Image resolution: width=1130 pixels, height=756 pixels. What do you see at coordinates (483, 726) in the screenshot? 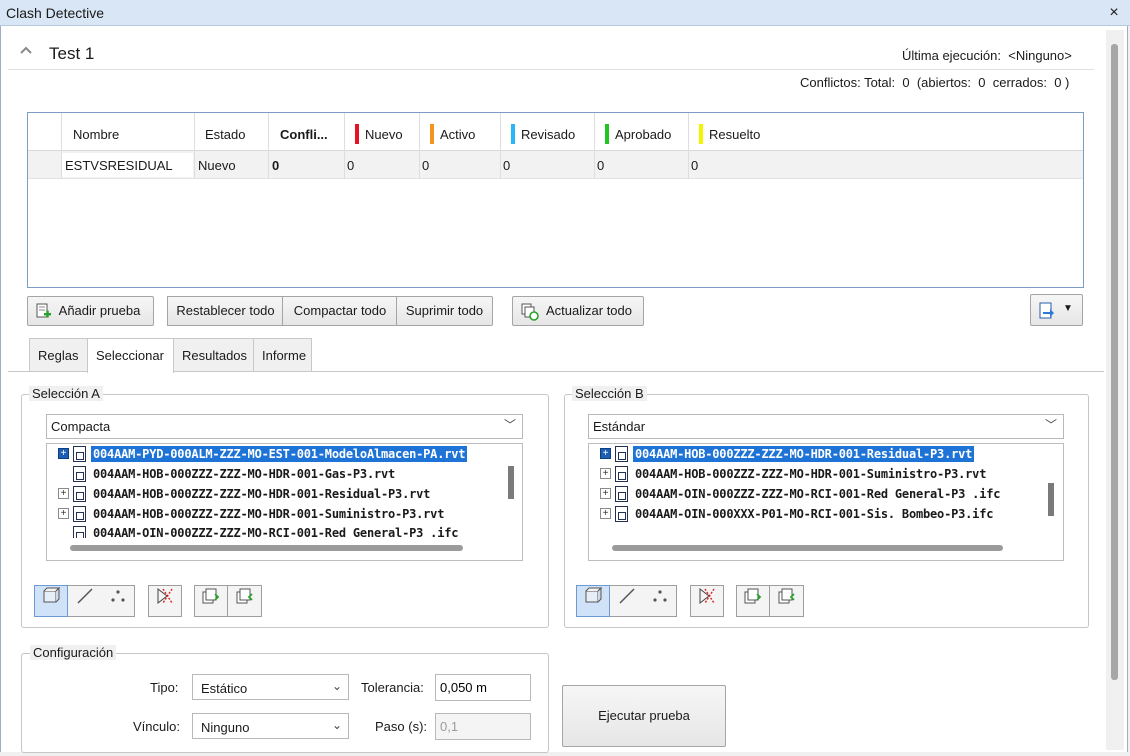
I see `step-input` at bounding box center [483, 726].